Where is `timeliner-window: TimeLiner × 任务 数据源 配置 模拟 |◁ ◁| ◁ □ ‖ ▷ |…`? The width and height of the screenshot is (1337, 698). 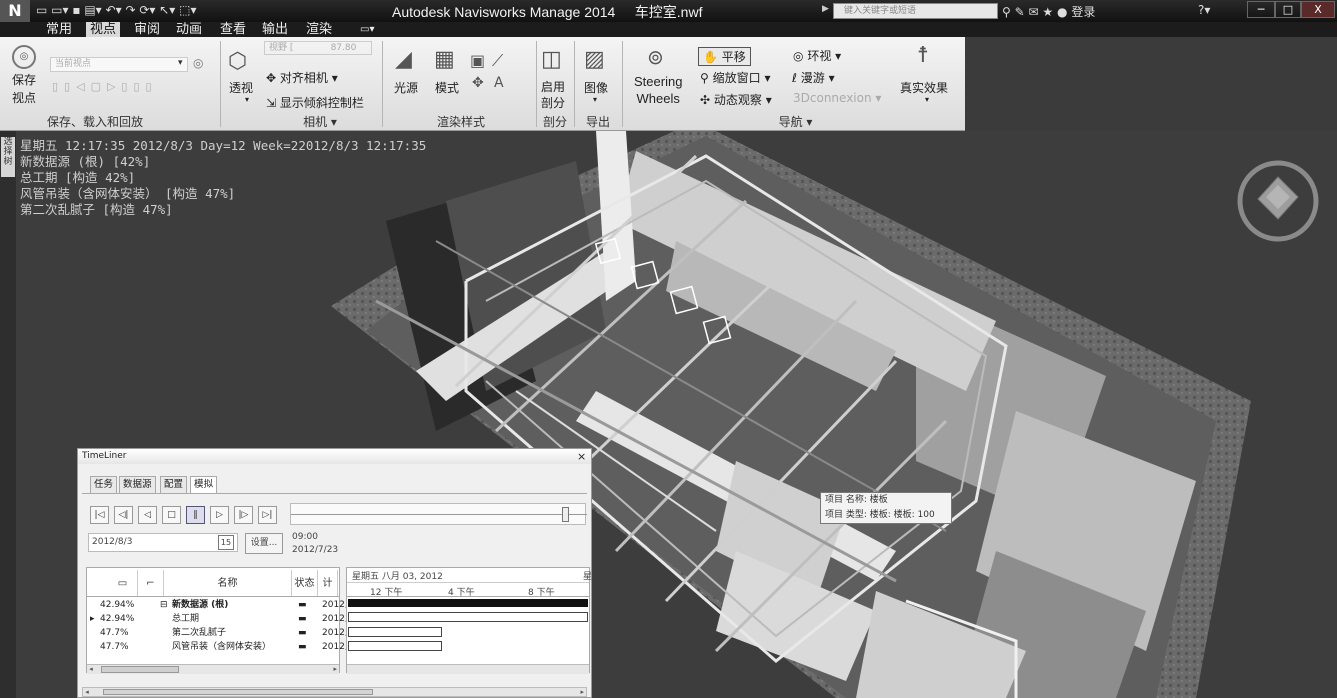 timeliner-window: TimeLiner × 任务 数据源 配置 模拟 |◁ ◁| ◁ □ ‖ ▷ |… is located at coordinates (334, 573).